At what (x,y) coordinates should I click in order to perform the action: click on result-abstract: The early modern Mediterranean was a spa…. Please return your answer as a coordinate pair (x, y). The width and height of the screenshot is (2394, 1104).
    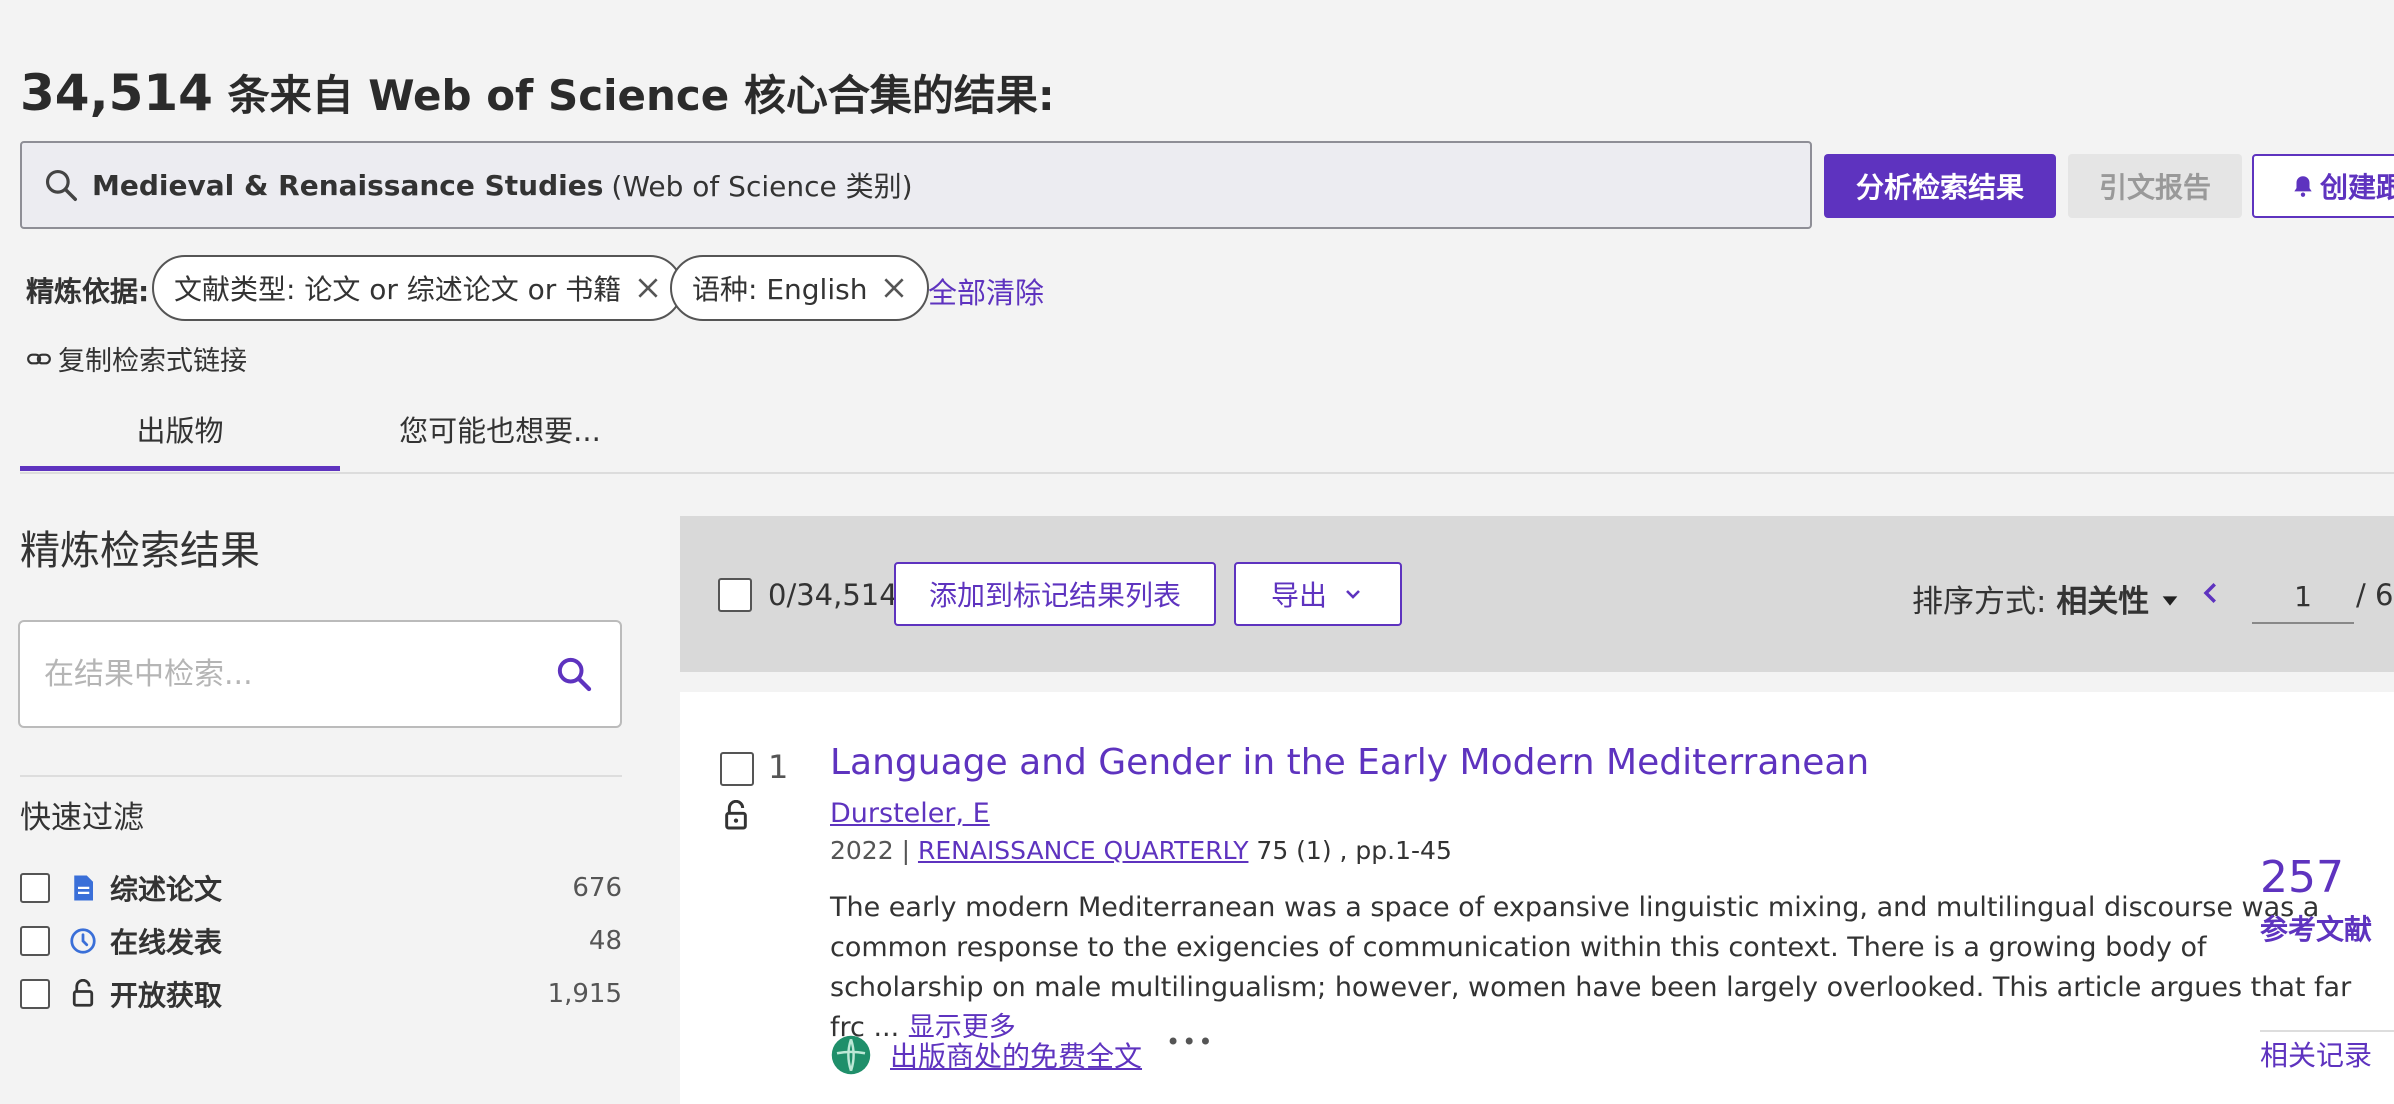
    Looking at the image, I should click on (1595, 968).